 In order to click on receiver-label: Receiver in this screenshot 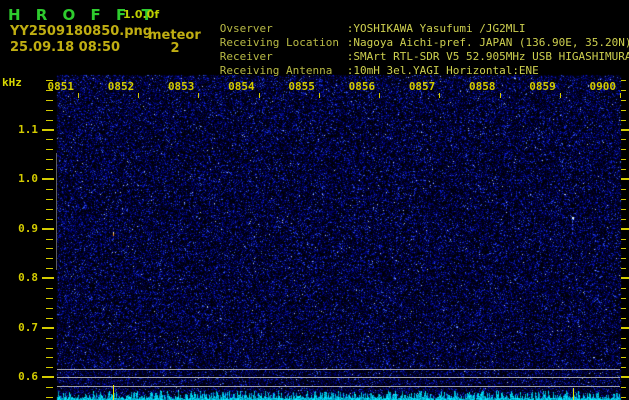, I will do `click(246, 56)`.